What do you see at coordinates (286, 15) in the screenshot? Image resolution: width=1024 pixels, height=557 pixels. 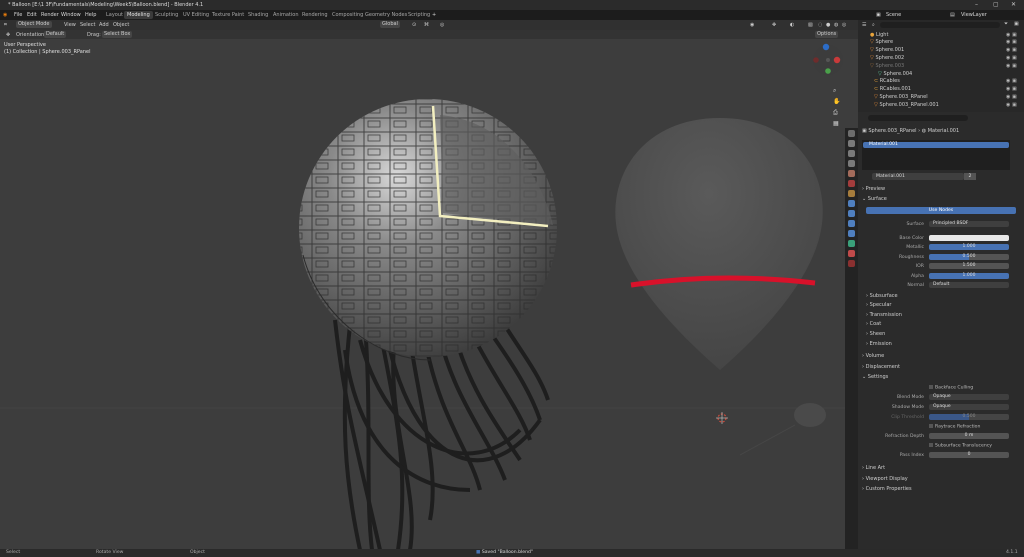 I see `tab-animation: Animation` at bounding box center [286, 15].